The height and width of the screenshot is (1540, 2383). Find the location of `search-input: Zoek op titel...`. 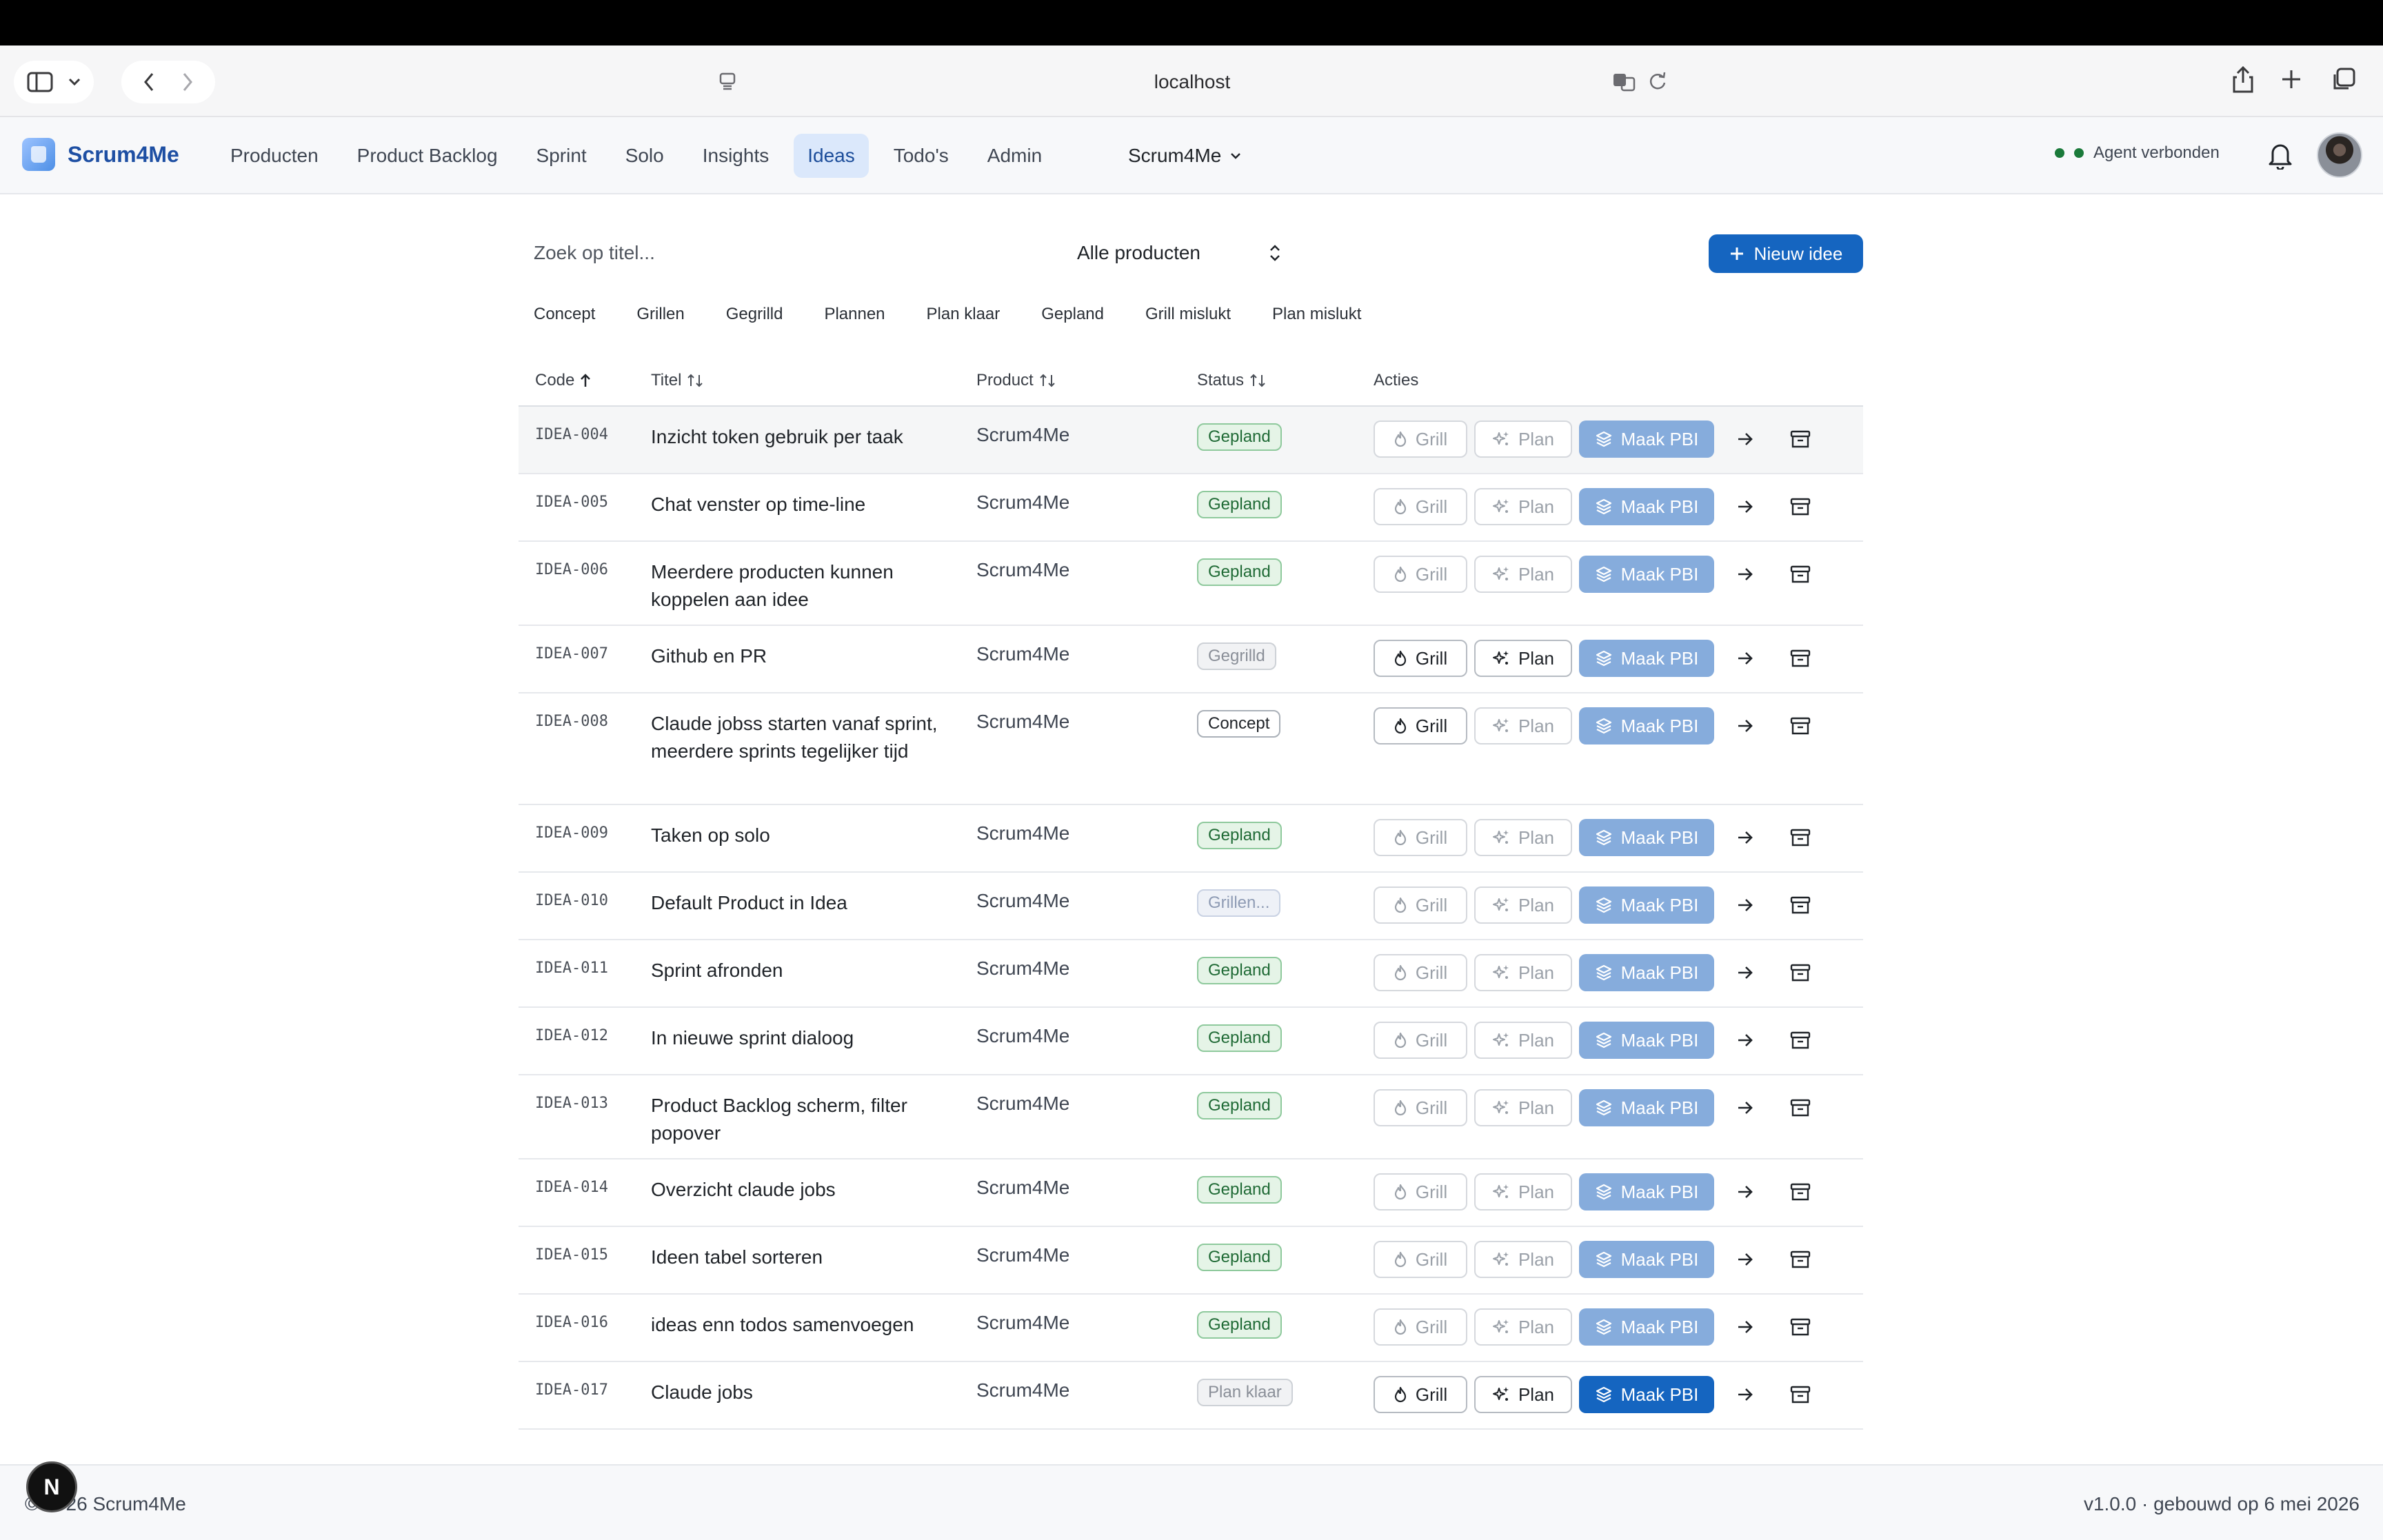

search-input: Zoek op titel... is located at coordinates (705, 253).